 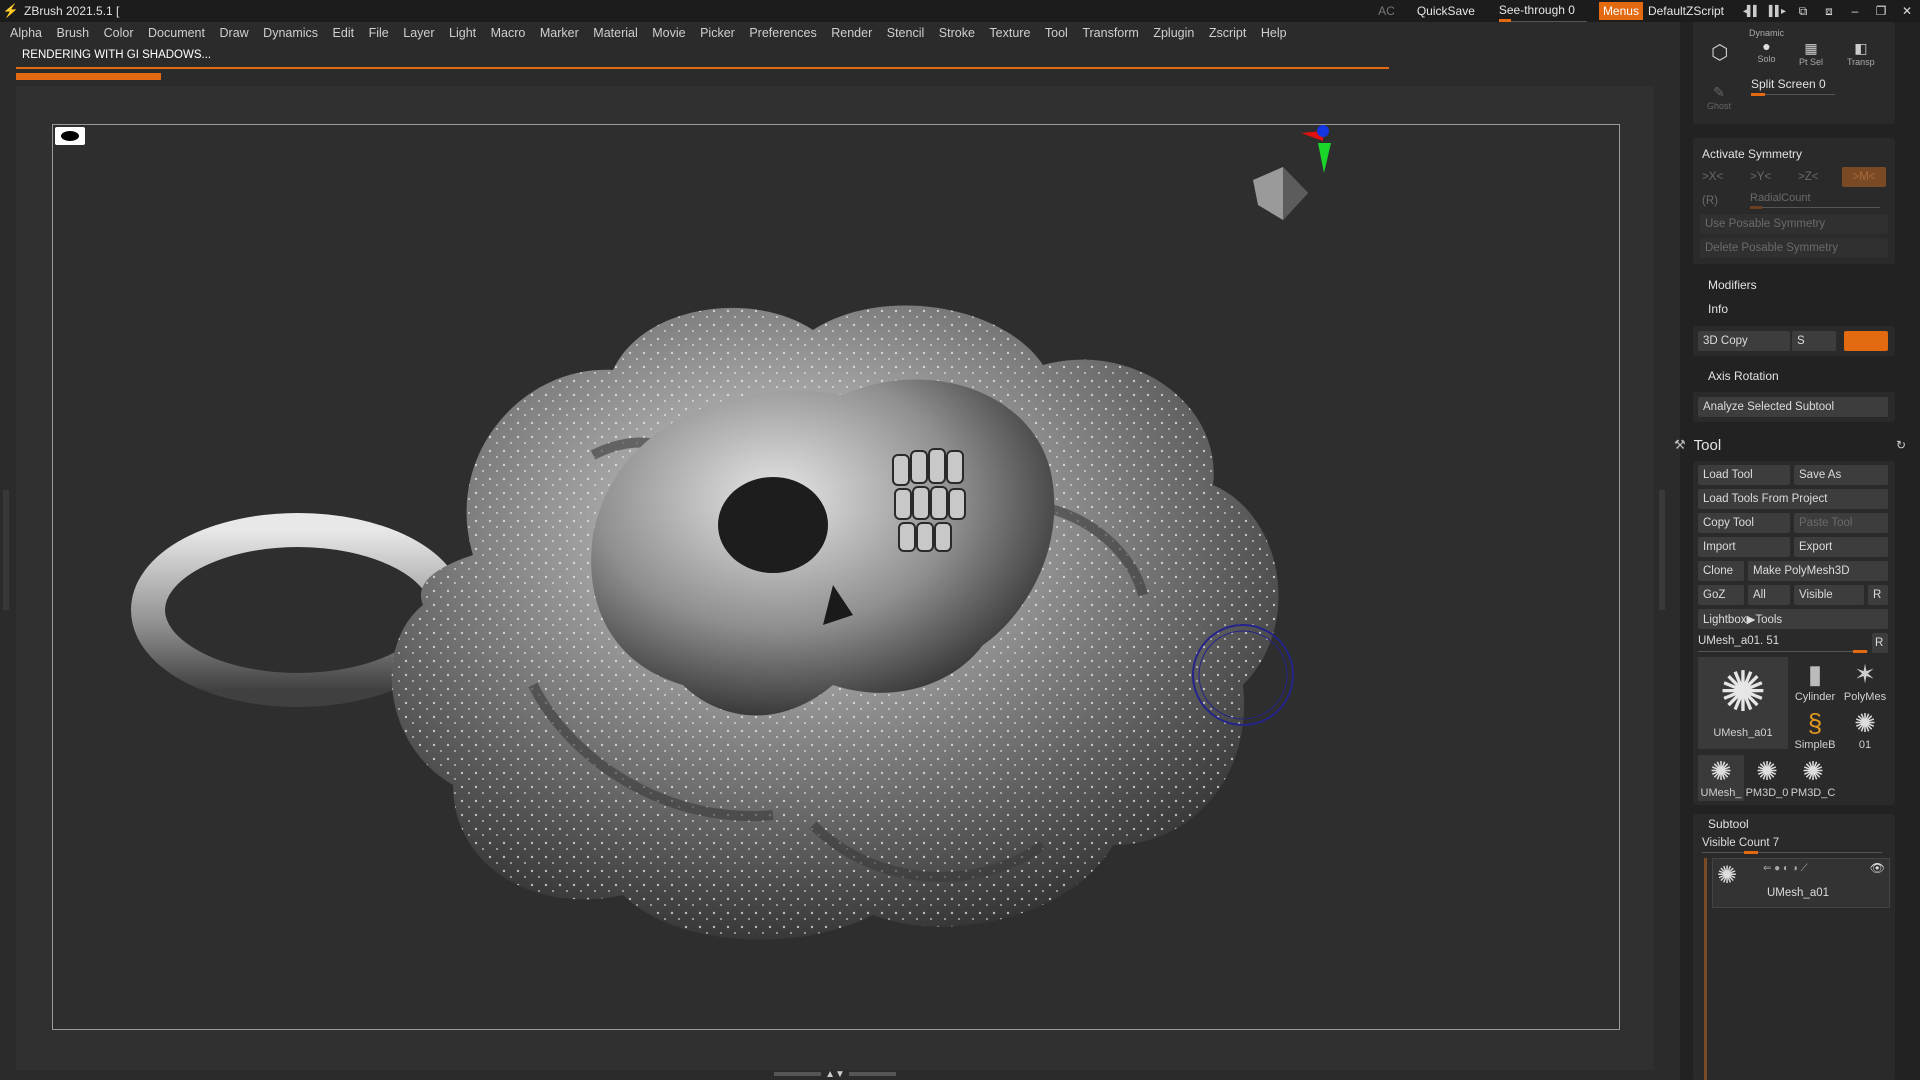 I want to click on goz-r-button: R, so click(x=1878, y=595).